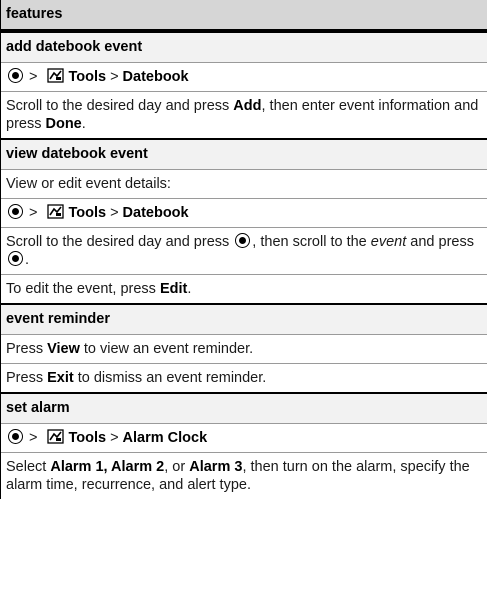 Image resolution: width=487 pixels, height=592 pixels. What do you see at coordinates (244, 408) in the screenshot?
I see `section-title-alarm: set alarm` at bounding box center [244, 408].